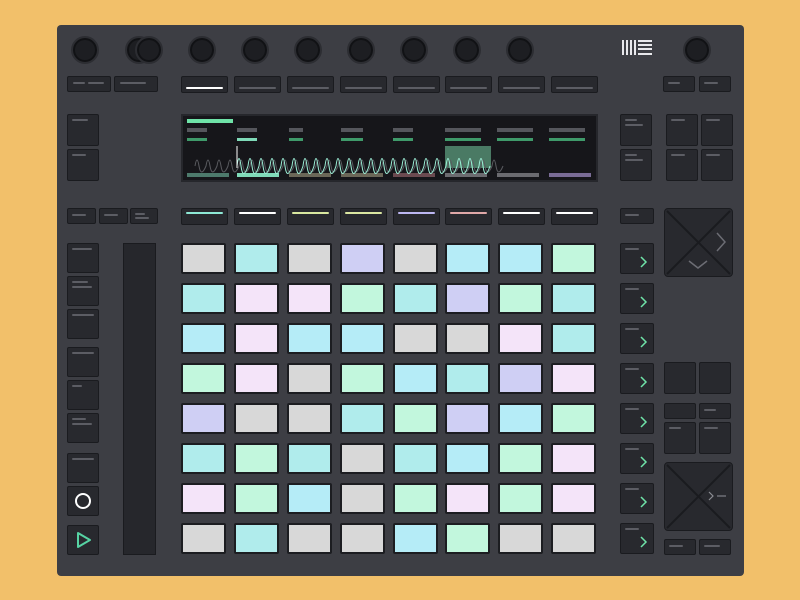 Image resolution: width=800 pixels, height=600 pixels. What do you see at coordinates (362, 298) in the screenshot?
I see `pad-r2-c4` at bounding box center [362, 298].